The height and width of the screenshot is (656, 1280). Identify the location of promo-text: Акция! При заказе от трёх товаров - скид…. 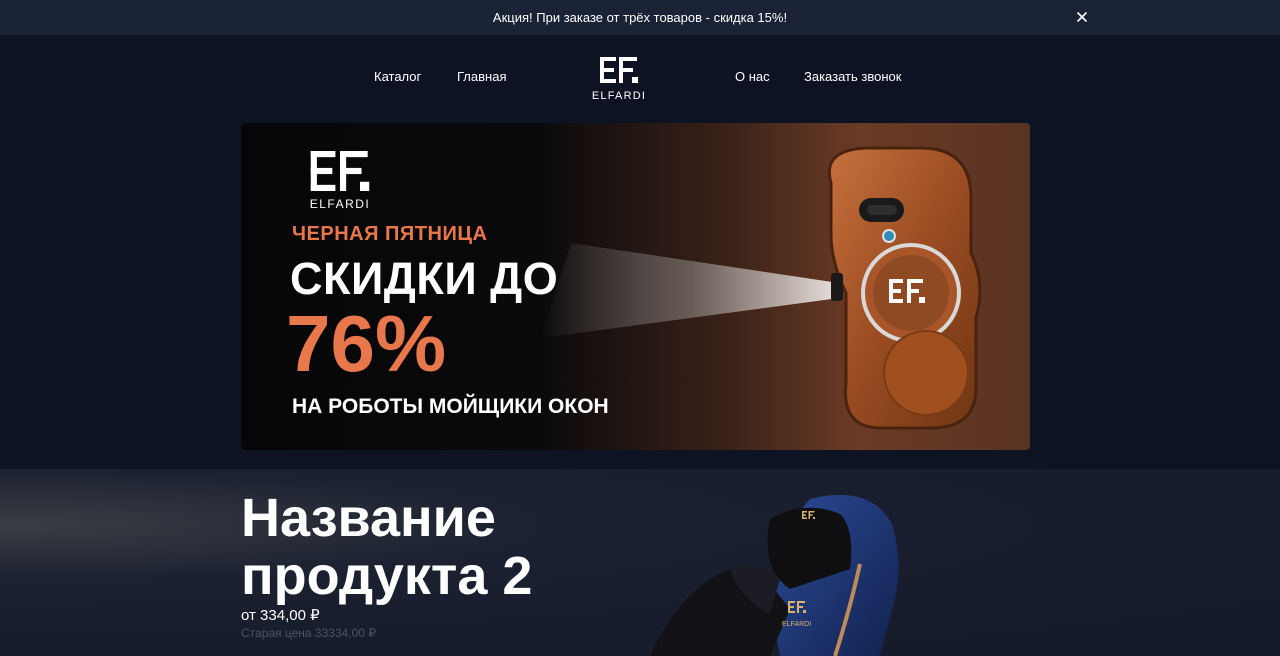
(640, 17).